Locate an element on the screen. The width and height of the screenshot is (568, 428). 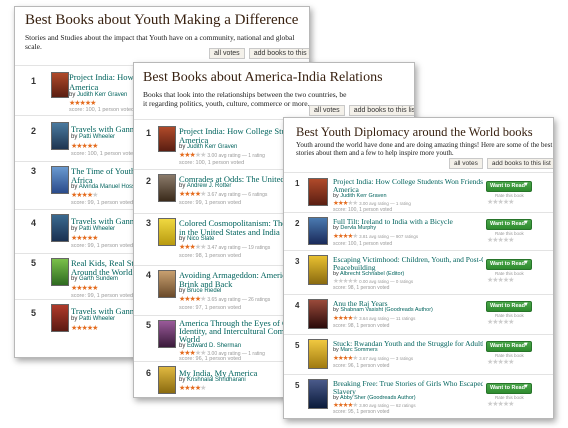
author-link: Andrew J. Rotter is located at coordinates (209, 186).